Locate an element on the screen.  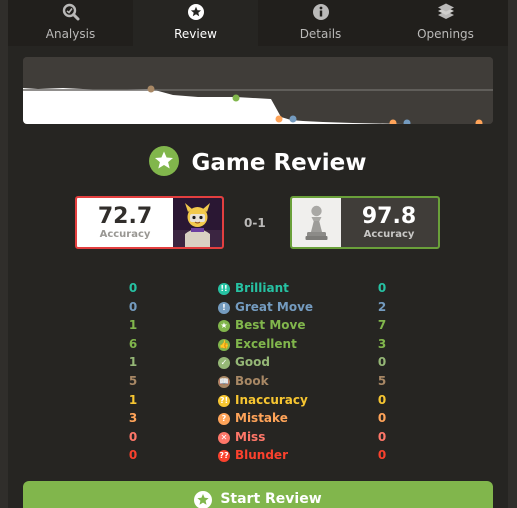
classification-icon: ★ is located at coordinates (224, 326).